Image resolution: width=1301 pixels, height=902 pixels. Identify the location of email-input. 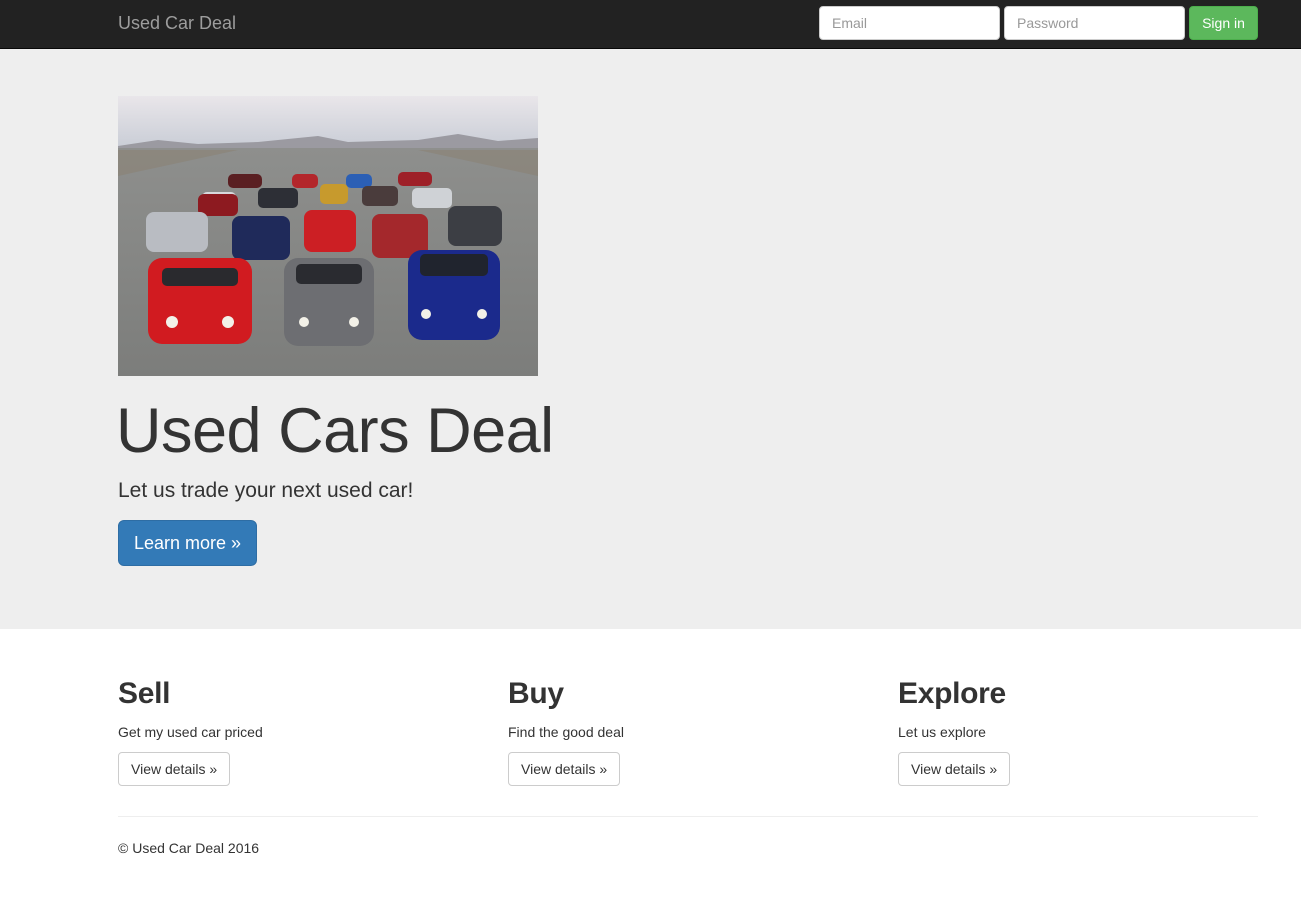
(909, 23).